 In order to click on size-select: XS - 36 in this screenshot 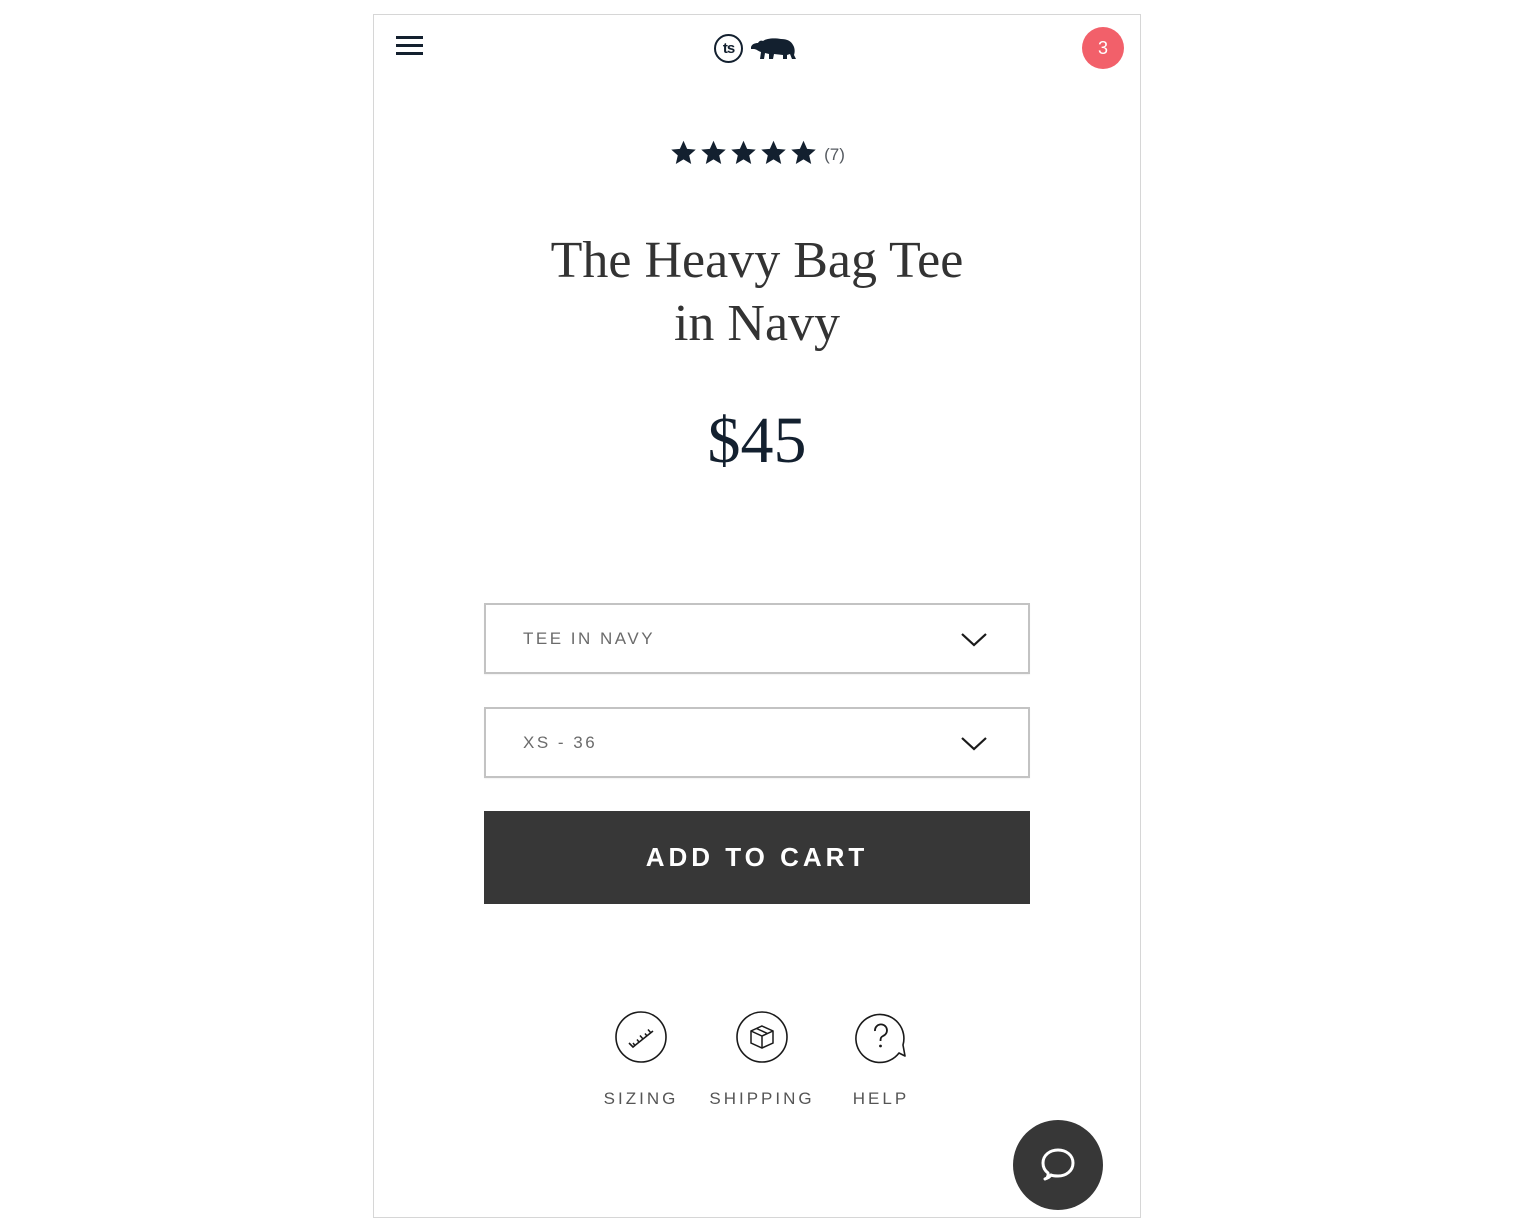, I will do `click(757, 742)`.